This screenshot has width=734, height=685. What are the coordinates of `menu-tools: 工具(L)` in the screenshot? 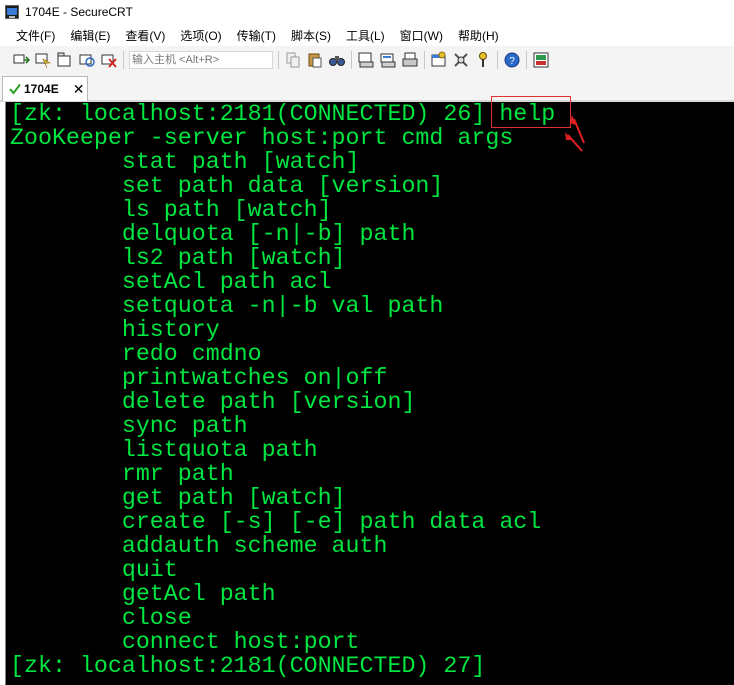 It's located at (365, 35).